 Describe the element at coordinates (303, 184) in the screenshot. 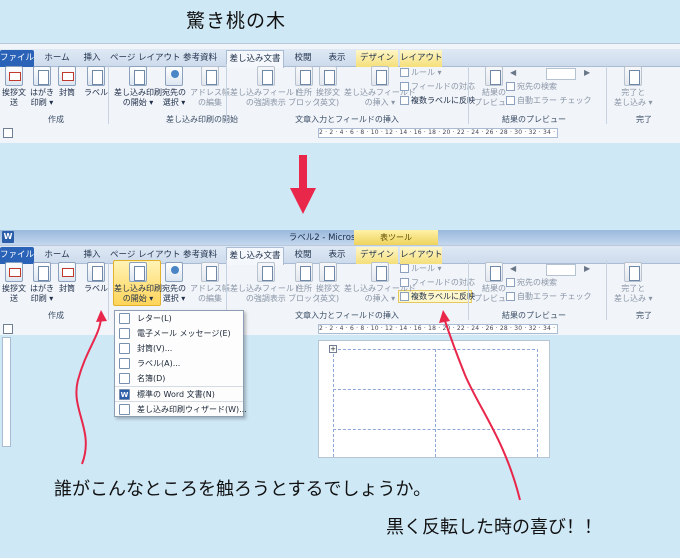

I see `down-arrow-icon` at that location.